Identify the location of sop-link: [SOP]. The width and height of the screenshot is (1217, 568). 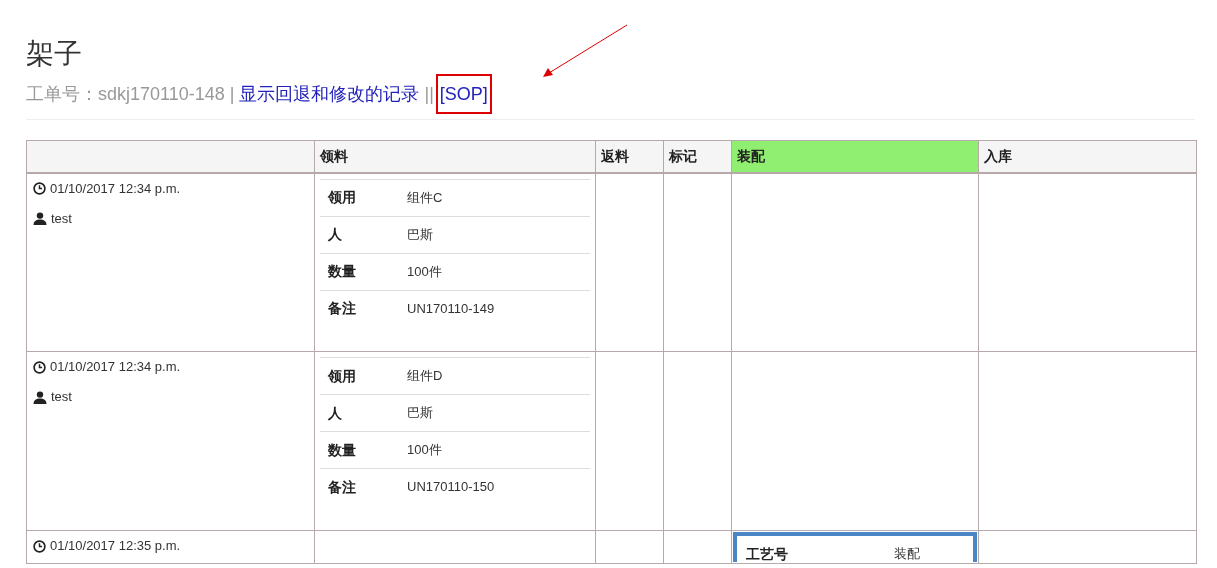
(463, 94).